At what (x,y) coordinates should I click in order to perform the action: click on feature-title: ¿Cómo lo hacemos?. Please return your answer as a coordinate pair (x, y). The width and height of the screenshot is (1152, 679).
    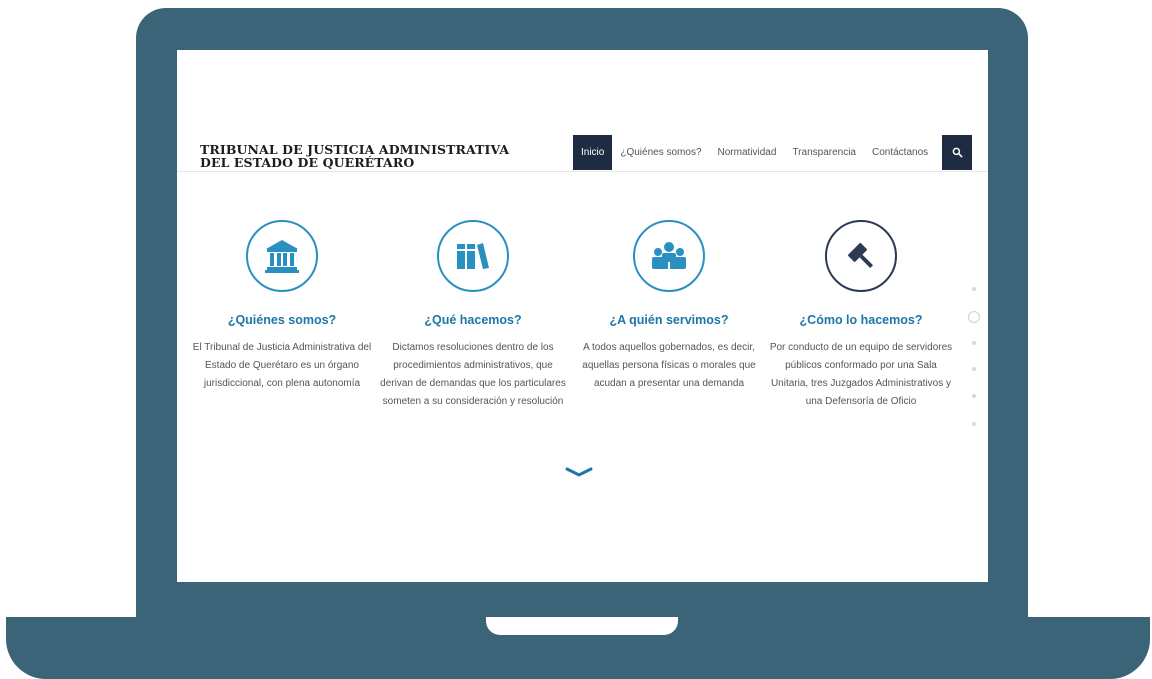
    Looking at the image, I should click on (861, 320).